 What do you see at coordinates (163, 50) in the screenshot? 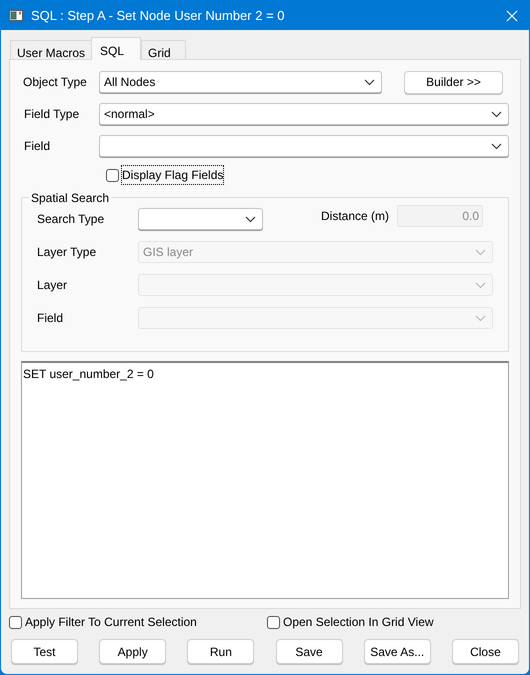
I see `tab: Grid` at bounding box center [163, 50].